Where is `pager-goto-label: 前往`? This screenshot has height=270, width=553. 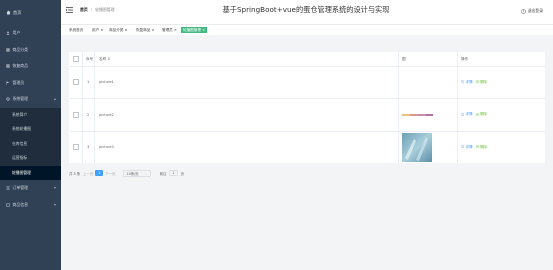
pager-goto-label: 前往 is located at coordinates (163, 173).